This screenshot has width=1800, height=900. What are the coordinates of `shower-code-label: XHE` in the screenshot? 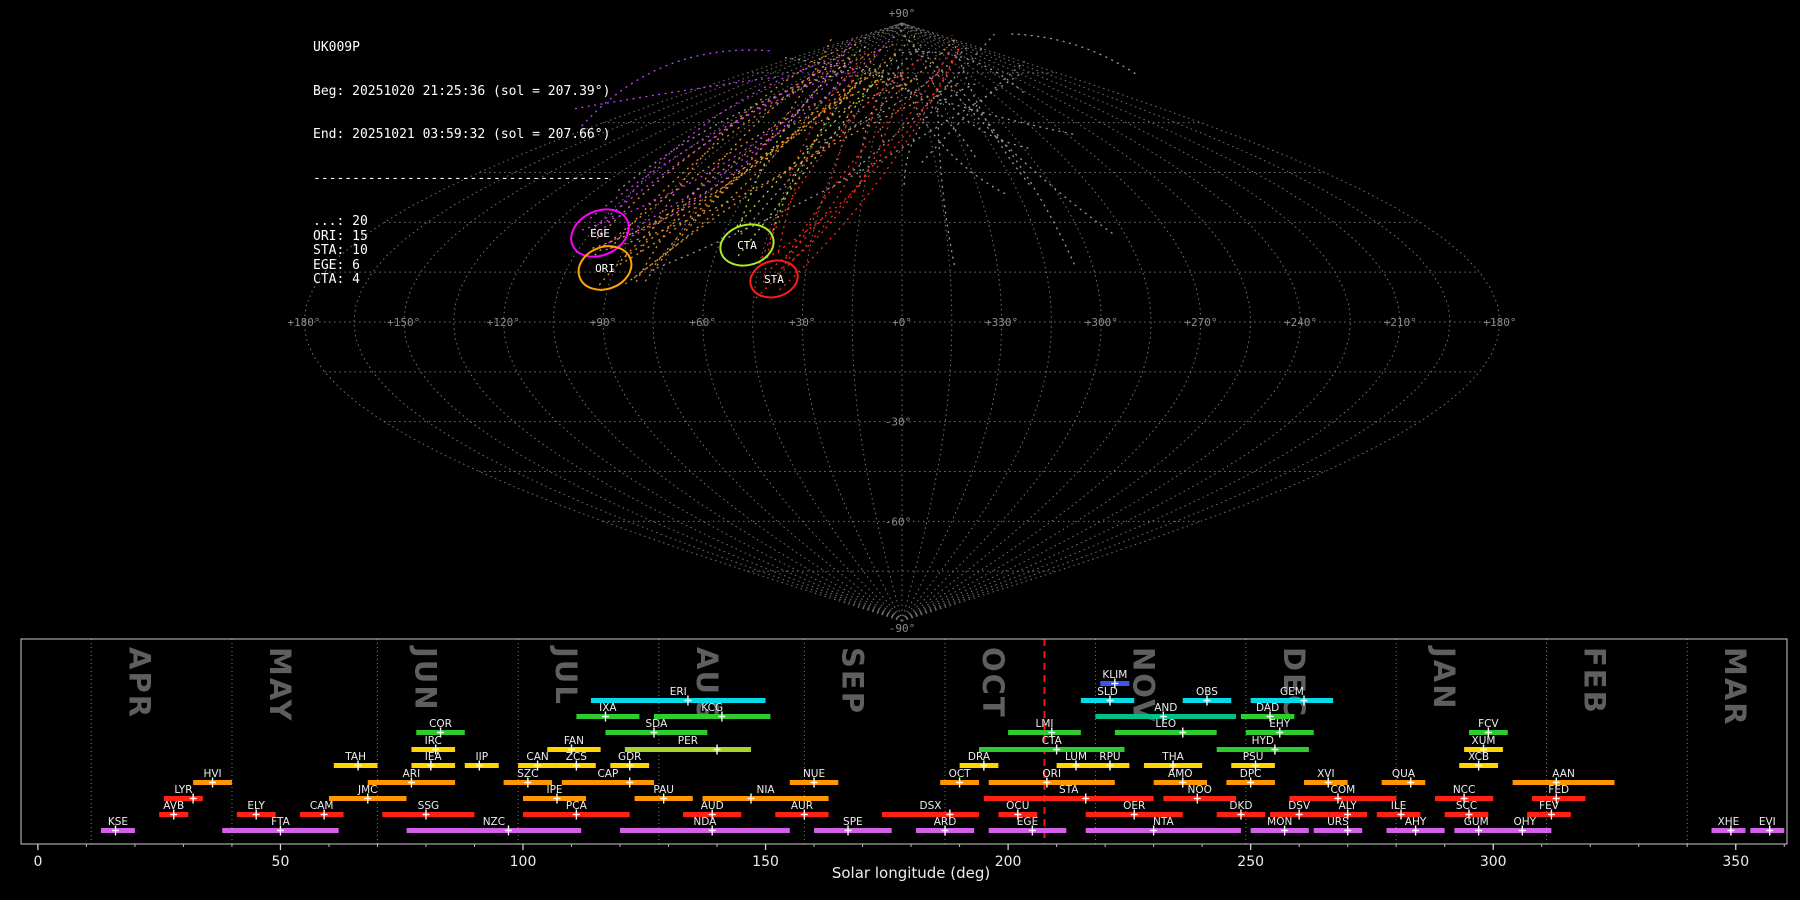 It's located at (1729, 822).